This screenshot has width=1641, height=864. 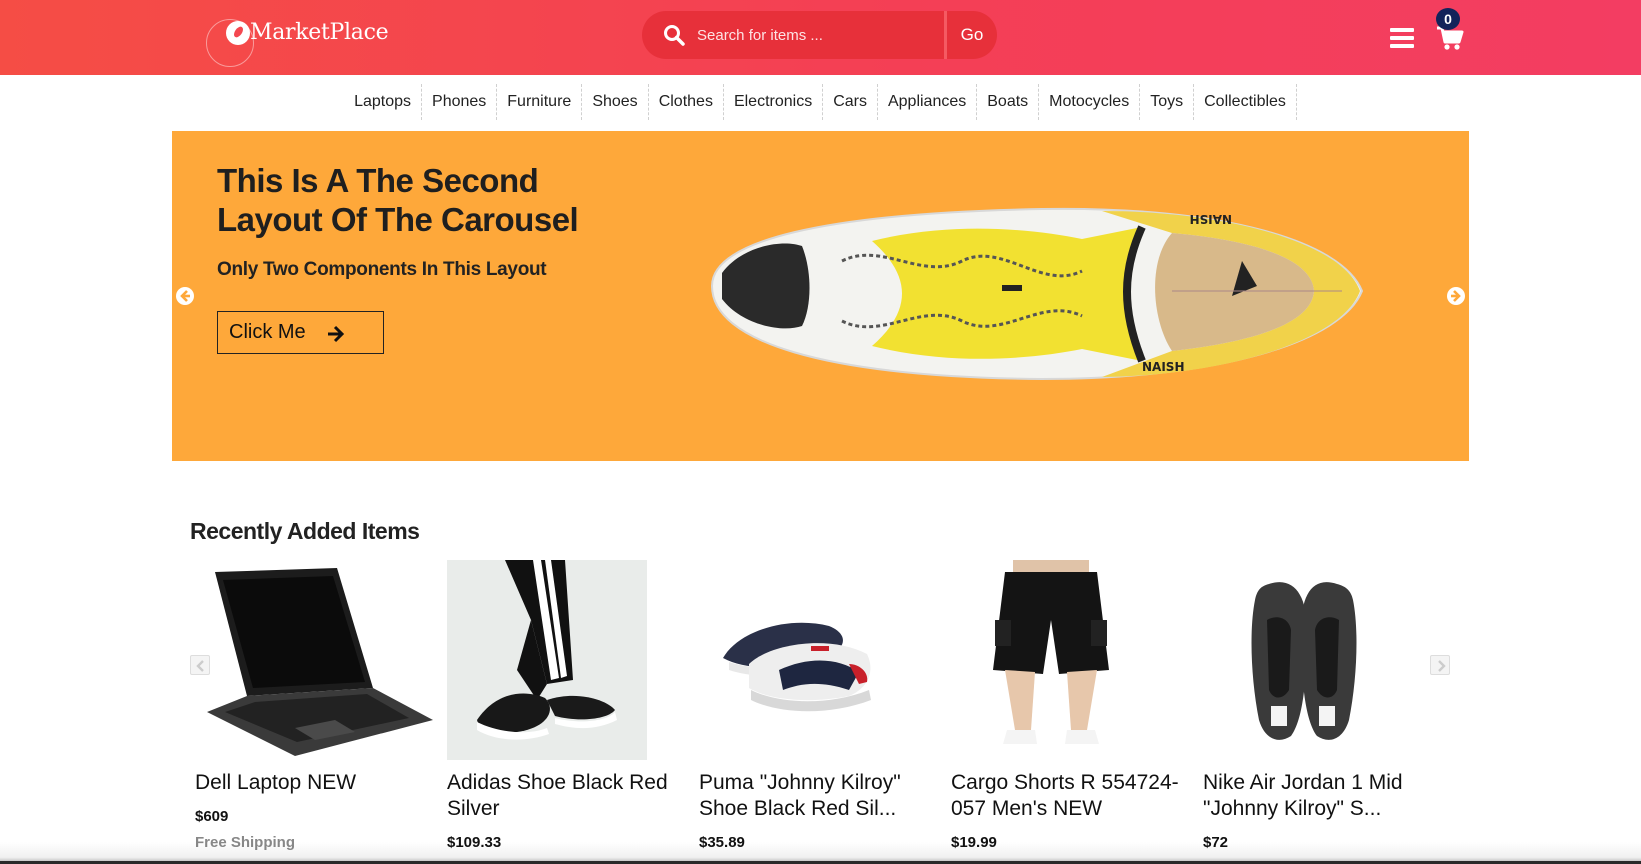 I want to click on cart-count-badge: 0, so click(x=1448, y=19).